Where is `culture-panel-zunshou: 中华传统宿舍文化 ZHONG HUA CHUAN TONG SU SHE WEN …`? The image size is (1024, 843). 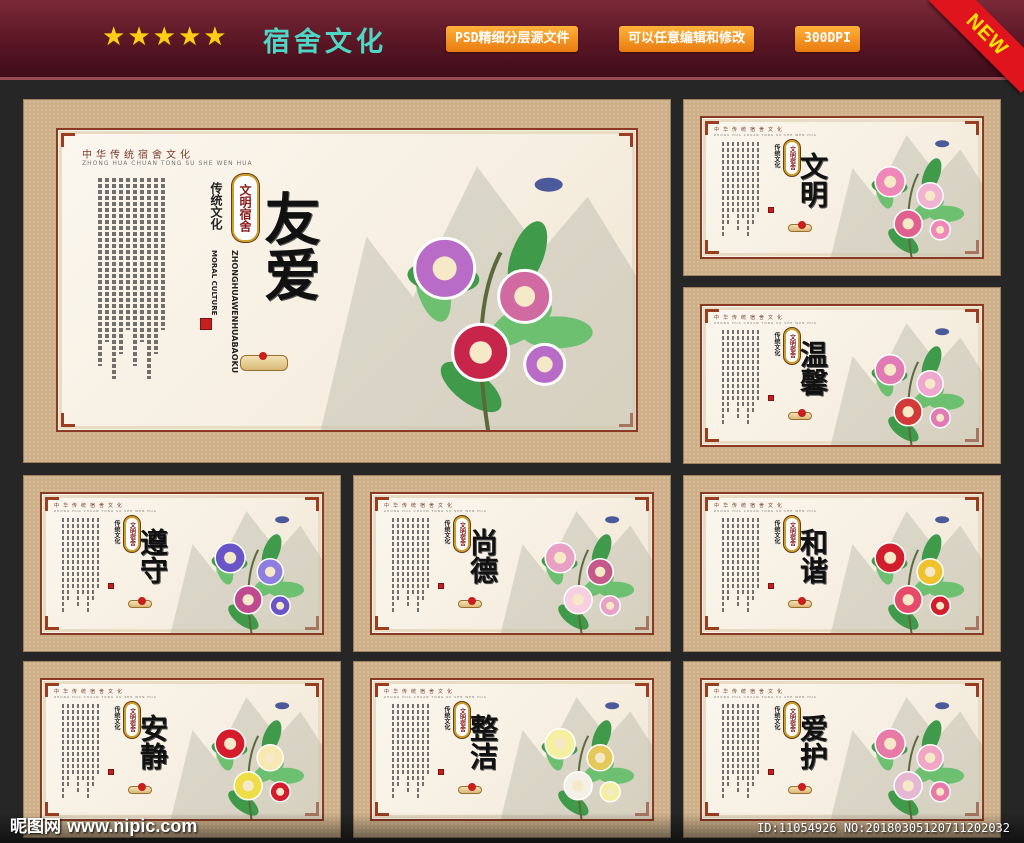 culture-panel-zunshou: 中华传统宿舍文化 ZHONG HUA CHUAN TONG SU SHE WEN … is located at coordinates (182, 563).